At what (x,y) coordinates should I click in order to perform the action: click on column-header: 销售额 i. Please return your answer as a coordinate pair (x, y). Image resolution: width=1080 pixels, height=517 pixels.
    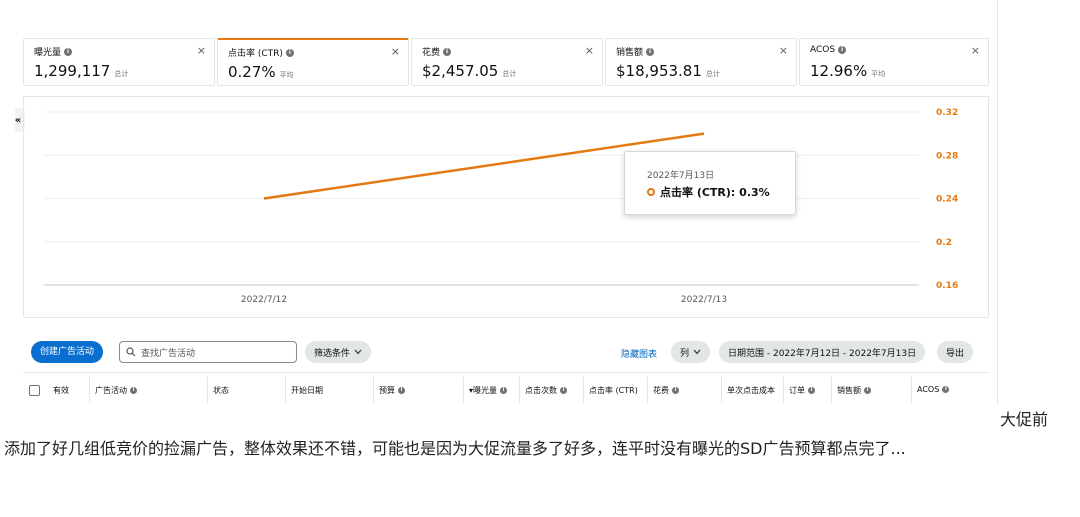
    Looking at the image, I should click on (854, 390).